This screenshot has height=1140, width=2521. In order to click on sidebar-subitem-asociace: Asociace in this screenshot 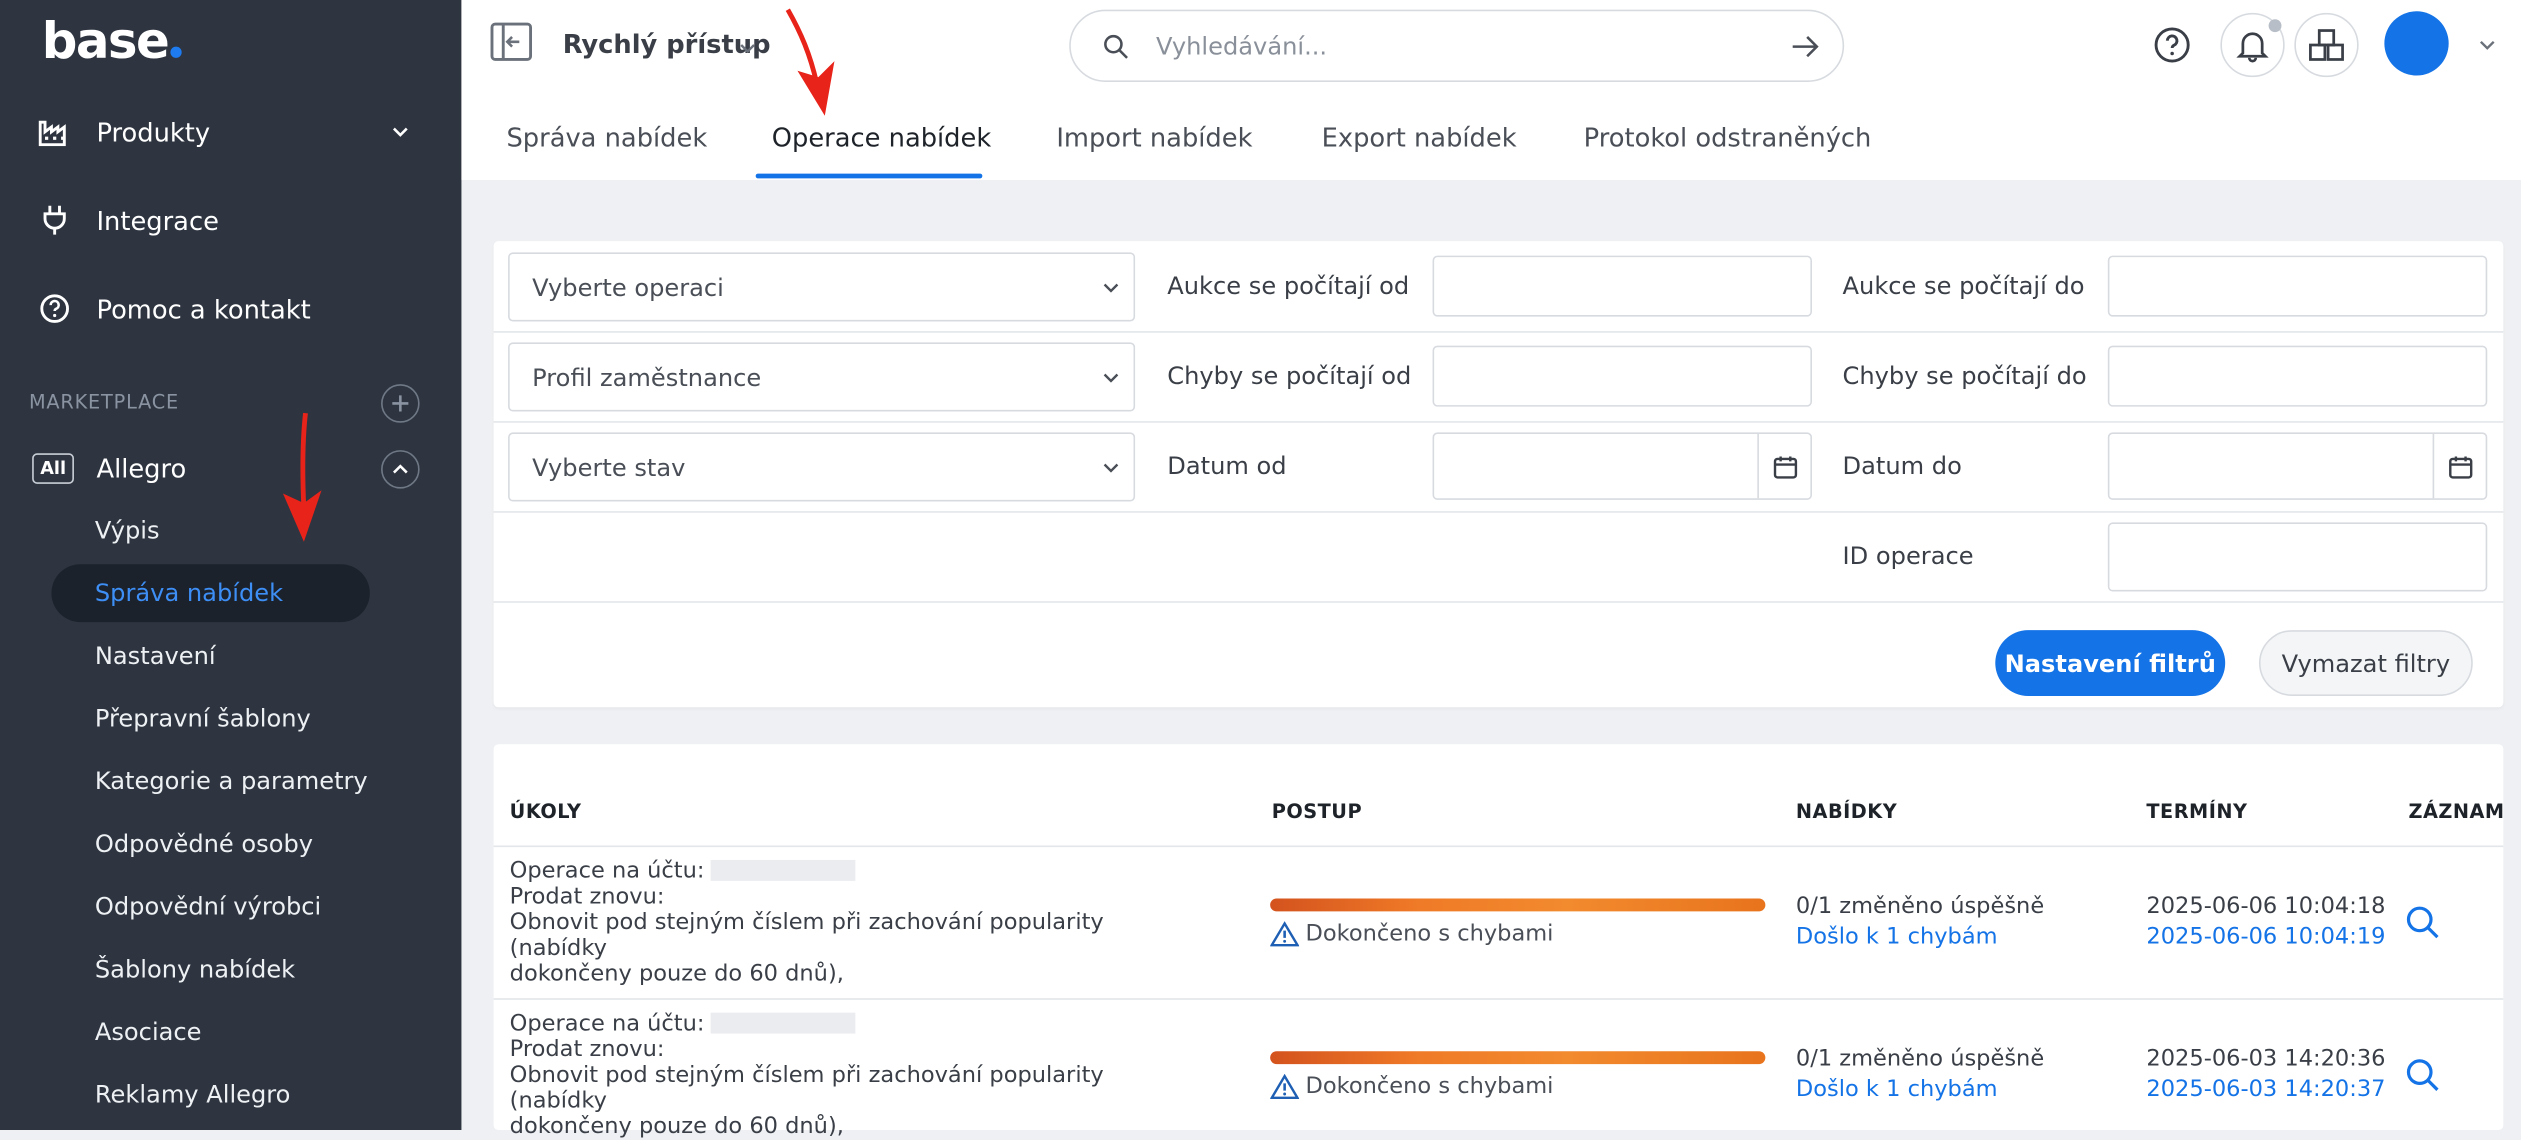, I will do `click(210, 1032)`.